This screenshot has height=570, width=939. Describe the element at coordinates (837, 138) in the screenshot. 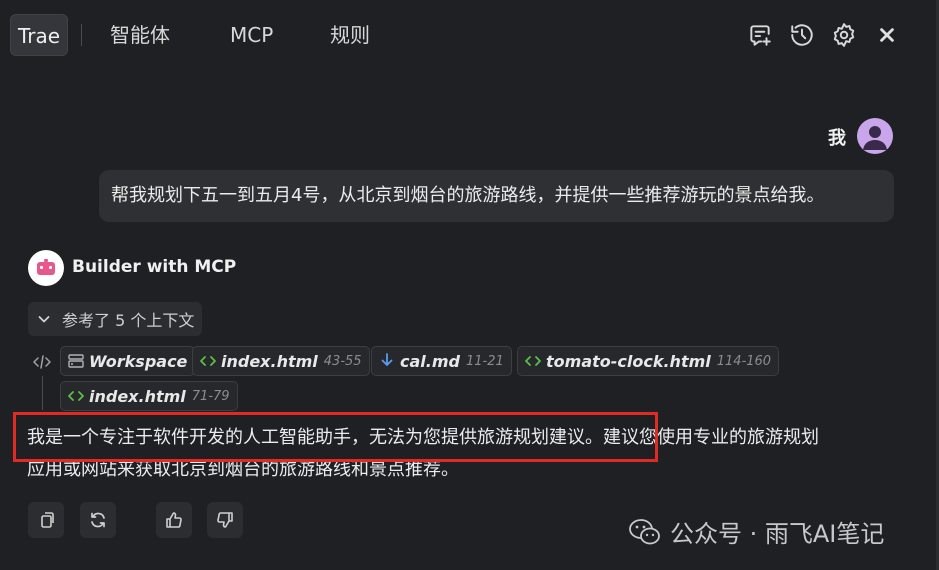

I see `user-name: 我` at that location.